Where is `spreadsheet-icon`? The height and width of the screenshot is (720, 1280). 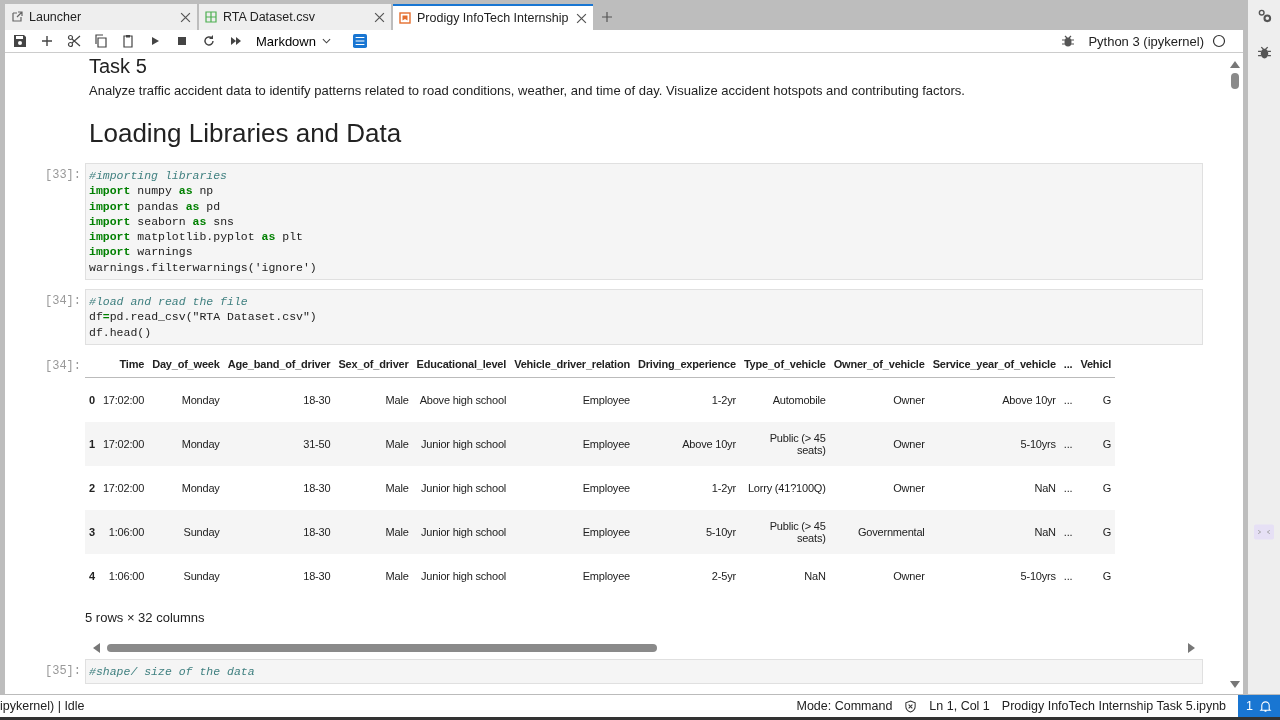
spreadsheet-icon is located at coordinates (211, 17).